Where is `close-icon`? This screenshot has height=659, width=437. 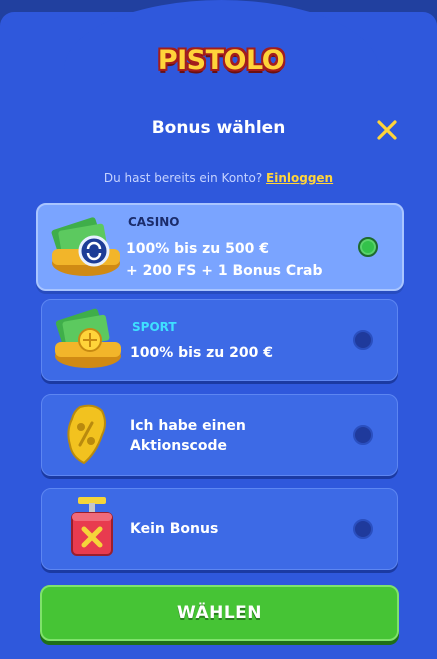
close-icon is located at coordinates (387, 130).